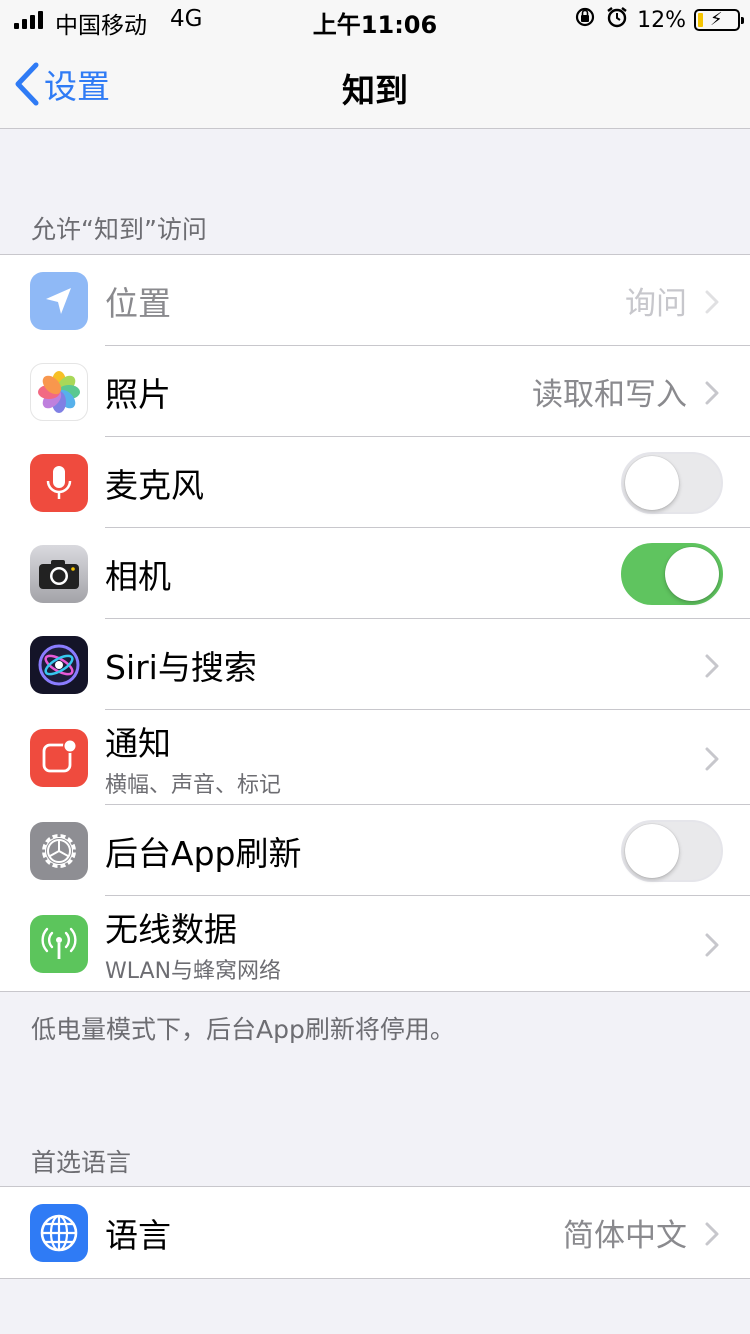 The height and width of the screenshot is (1334, 750). Describe the element at coordinates (138, 1235) in the screenshot. I see `language-label: 语言` at that location.